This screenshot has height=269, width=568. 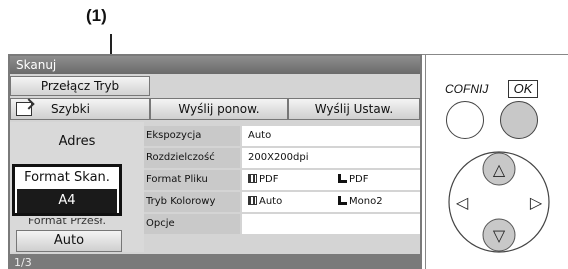 I want to click on arrow-right-icon: ▷, so click(x=536, y=202).